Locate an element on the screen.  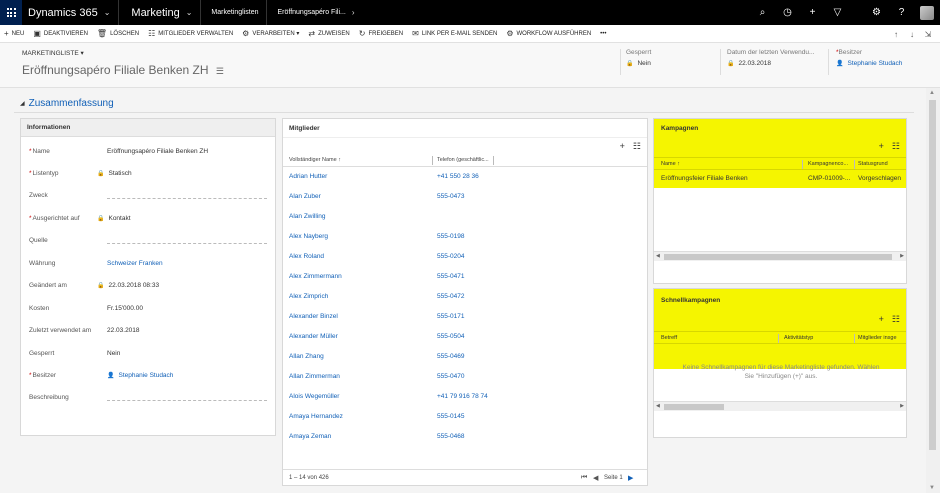
column-header-name: Name ↑ is located at coordinates (670, 164).